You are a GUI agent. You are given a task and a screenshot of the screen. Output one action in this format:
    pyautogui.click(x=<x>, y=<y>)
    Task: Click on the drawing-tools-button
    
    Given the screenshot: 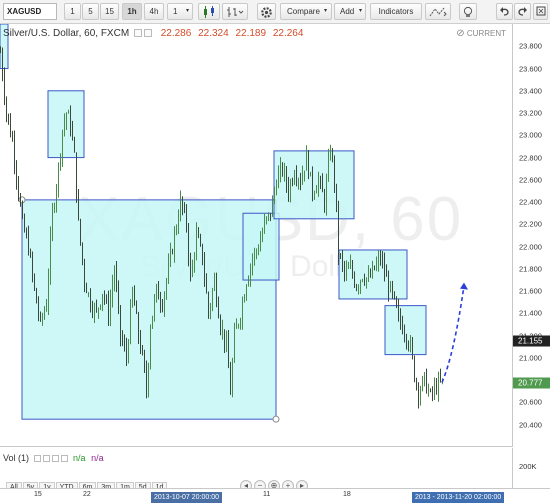 What is the action you would take?
    pyautogui.click(x=438, y=11)
    